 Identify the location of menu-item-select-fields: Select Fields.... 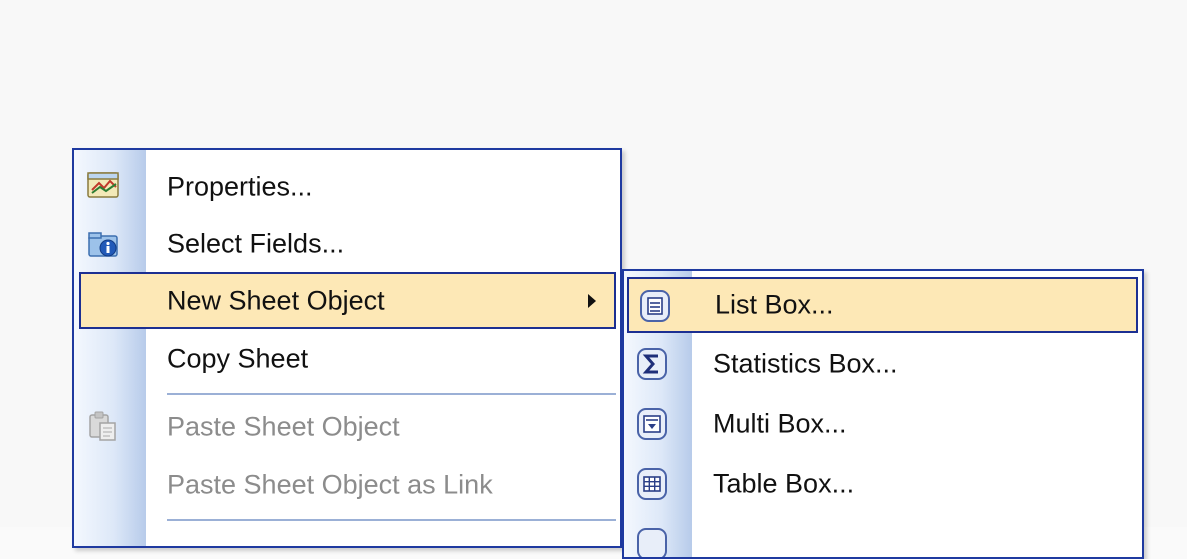
(347, 244).